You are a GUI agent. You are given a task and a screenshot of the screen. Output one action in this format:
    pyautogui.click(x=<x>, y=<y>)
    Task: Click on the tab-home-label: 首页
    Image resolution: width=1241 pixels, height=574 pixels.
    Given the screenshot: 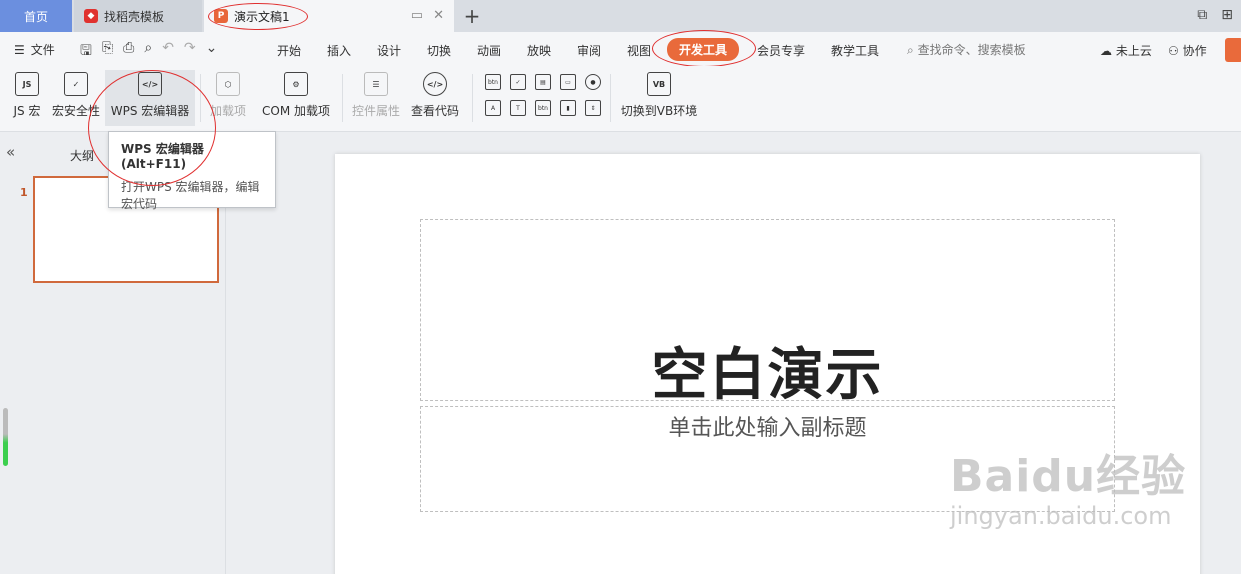 What is the action you would take?
    pyautogui.click(x=35, y=16)
    